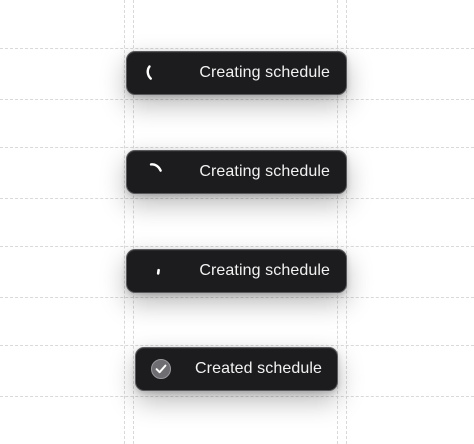 The width and height of the screenshot is (474, 444). What do you see at coordinates (124, 222) in the screenshot?
I see `guide-line-vertical` at bounding box center [124, 222].